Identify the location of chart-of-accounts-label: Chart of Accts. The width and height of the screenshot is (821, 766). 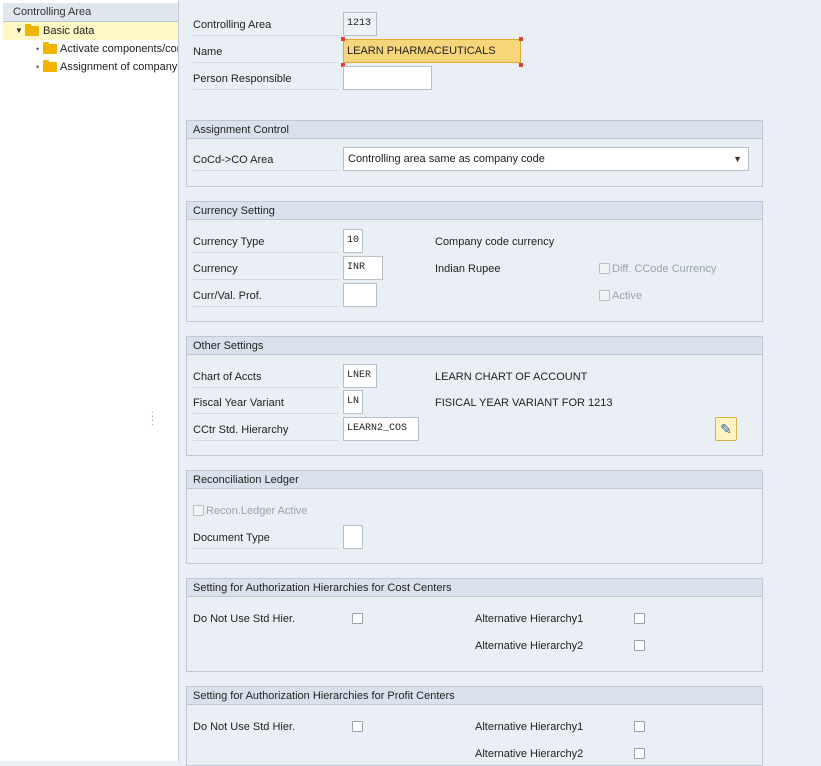
(266, 377).